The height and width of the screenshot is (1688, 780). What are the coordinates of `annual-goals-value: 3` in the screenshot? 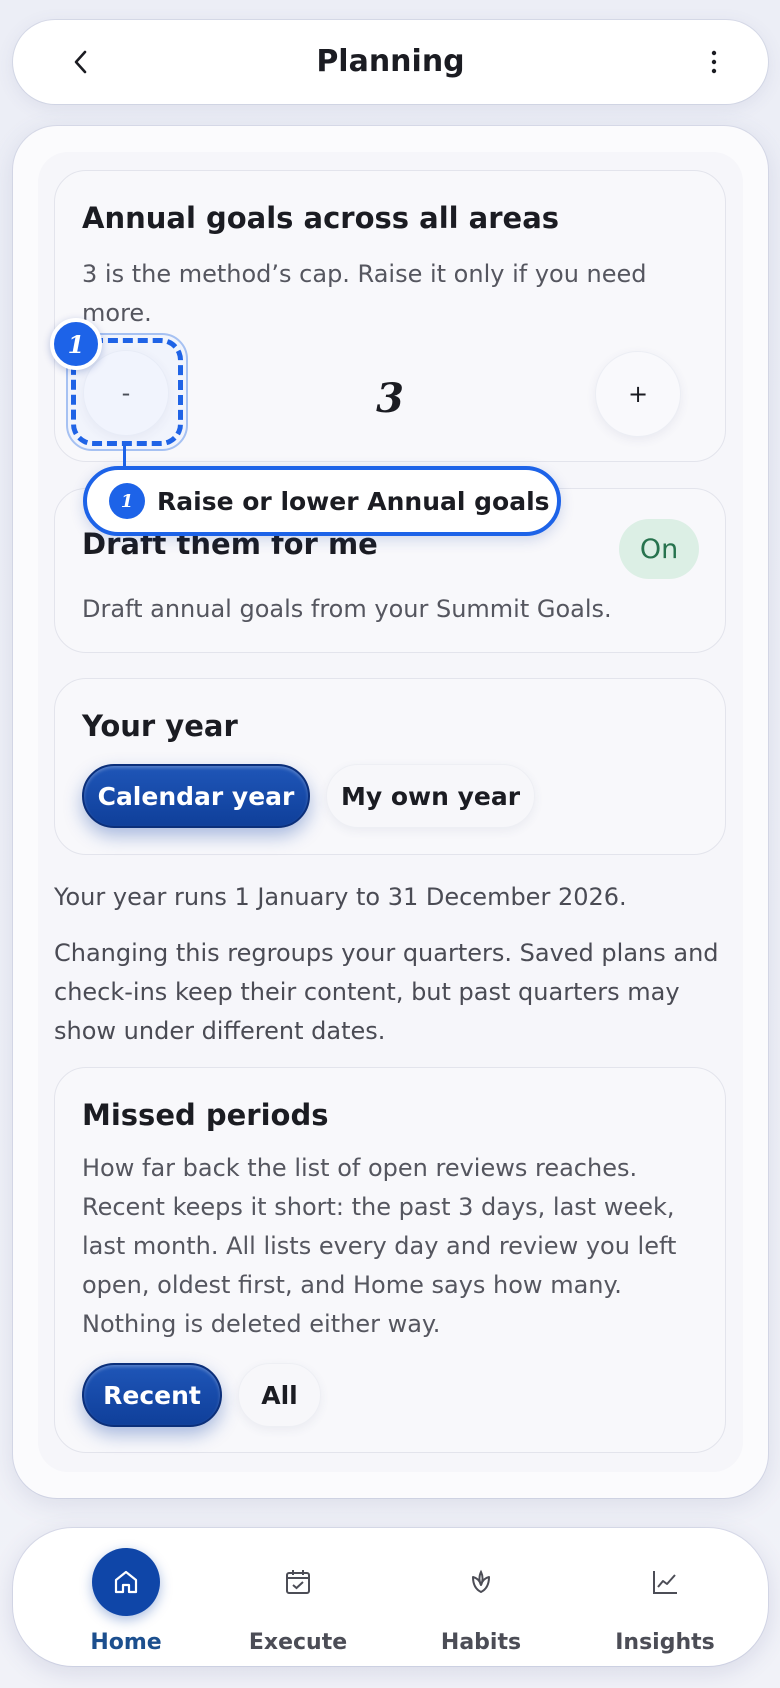 It's located at (390, 398).